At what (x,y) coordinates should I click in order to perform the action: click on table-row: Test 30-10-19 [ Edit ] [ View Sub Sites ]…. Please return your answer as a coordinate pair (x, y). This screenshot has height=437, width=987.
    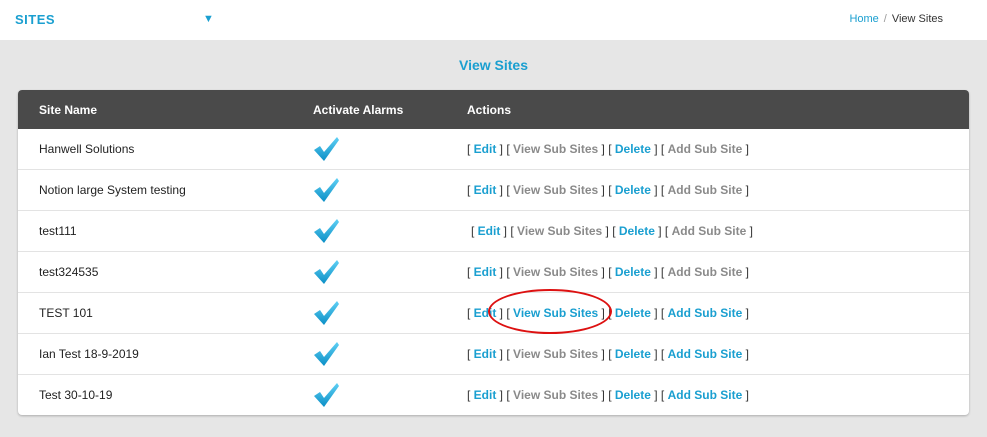
    Looking at the image, I should click on (493, 394).